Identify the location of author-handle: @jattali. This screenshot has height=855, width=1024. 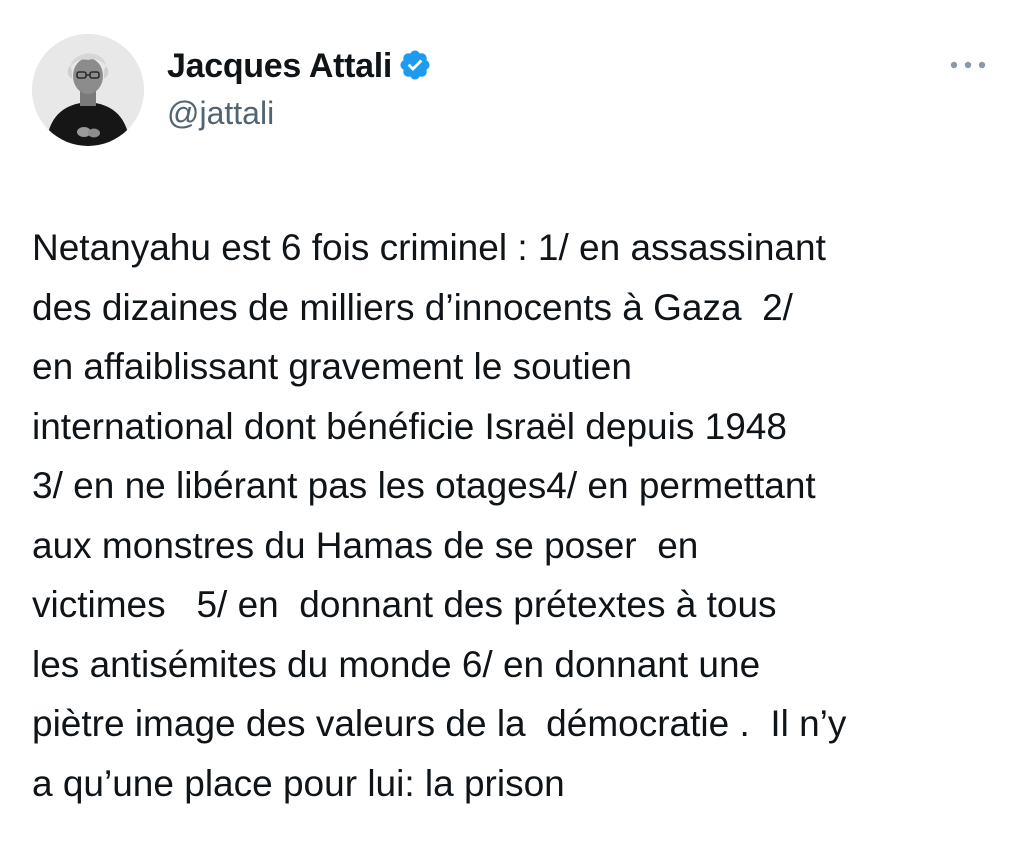
(220, 113).